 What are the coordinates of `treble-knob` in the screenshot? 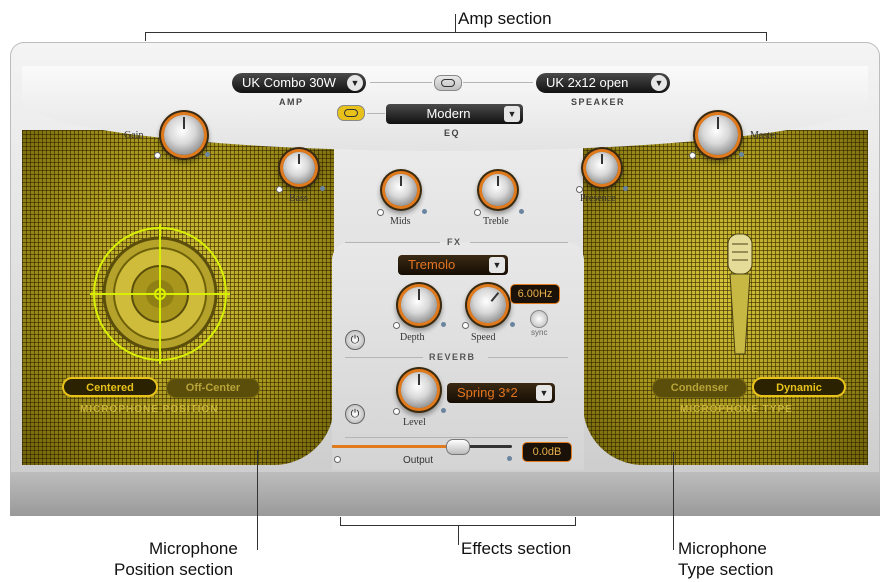 It's located at (498, 190).